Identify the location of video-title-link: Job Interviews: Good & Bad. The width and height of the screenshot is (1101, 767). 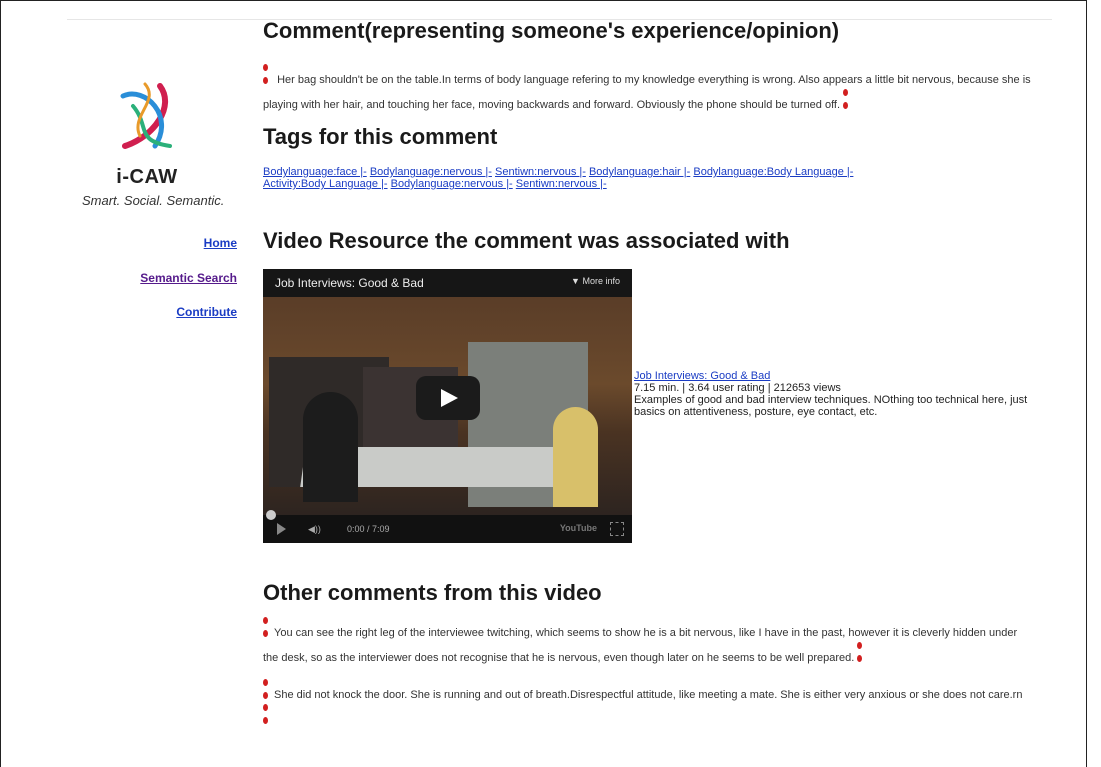
(702, 376).